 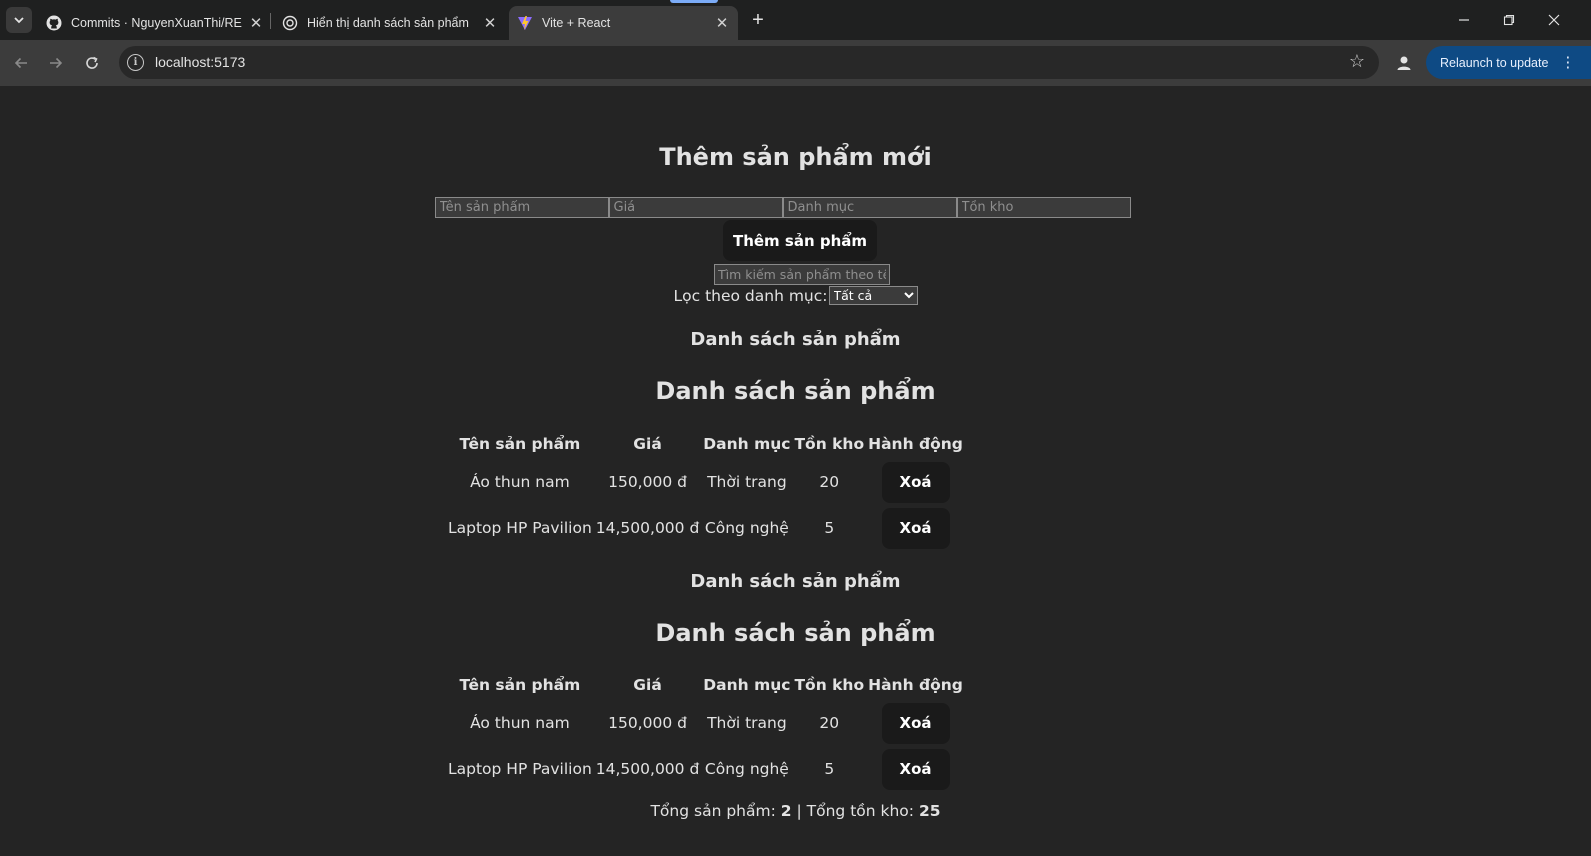 What do you see at coordinates (694, 1) in the screenshot?
I see `tab-accent-bar` at bounding box center [694, 1].